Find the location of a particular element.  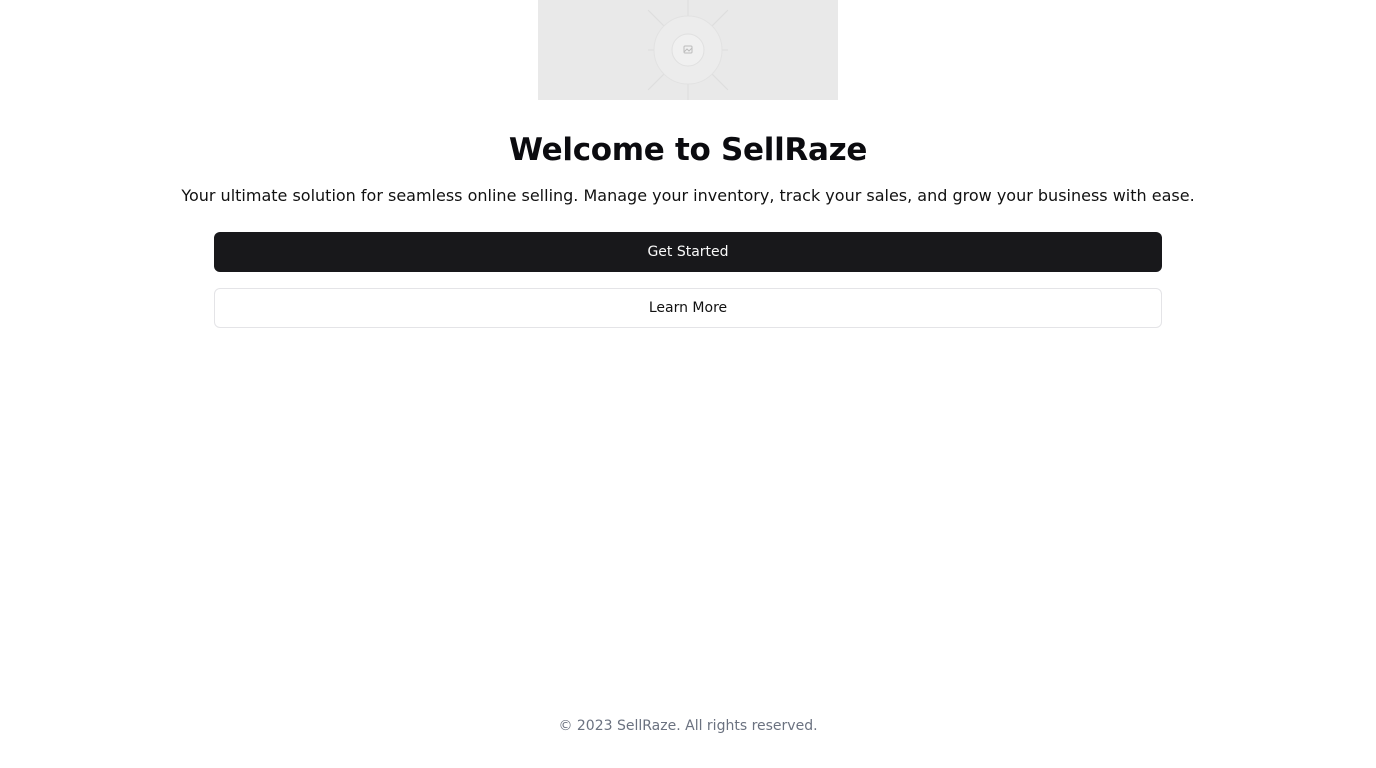

image-placeholder-icon is located at coordinates (688, 50).